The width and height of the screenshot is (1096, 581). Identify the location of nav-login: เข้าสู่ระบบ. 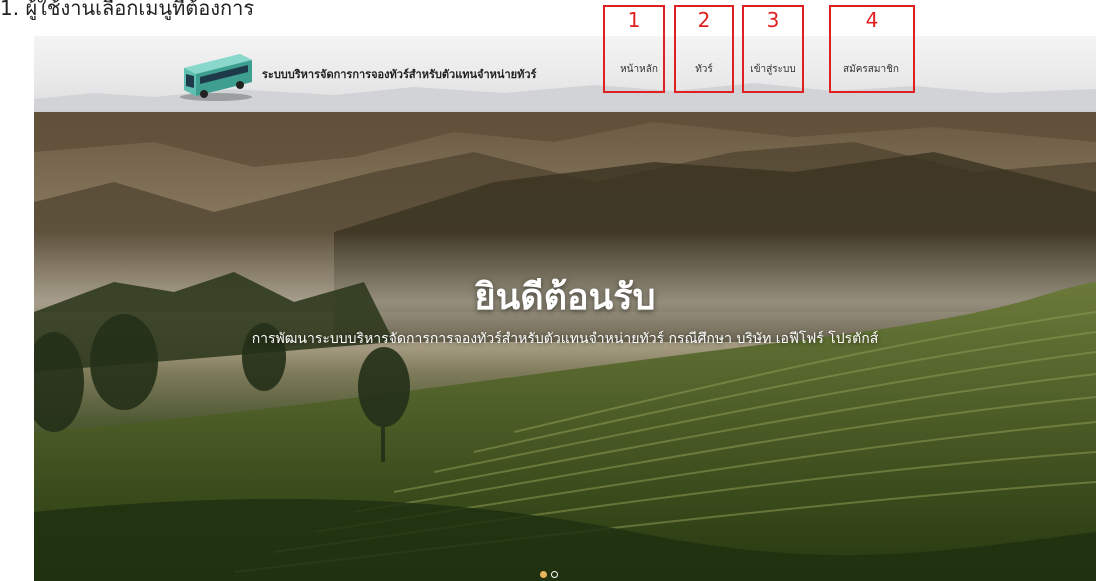
(773, 69).